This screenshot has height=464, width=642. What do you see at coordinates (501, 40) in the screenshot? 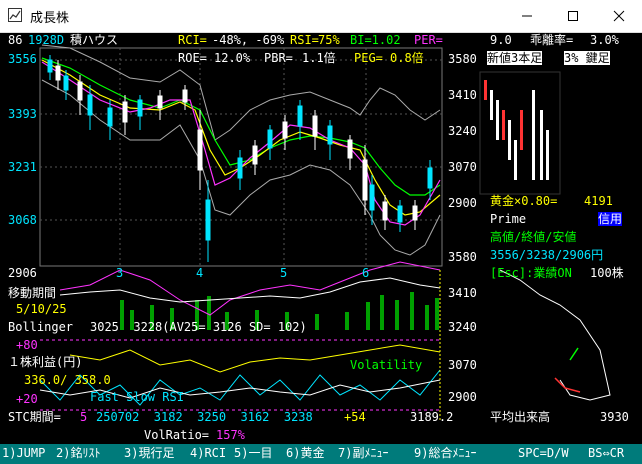
I see `per-value: 9.0` at bounding box center [501, 40].